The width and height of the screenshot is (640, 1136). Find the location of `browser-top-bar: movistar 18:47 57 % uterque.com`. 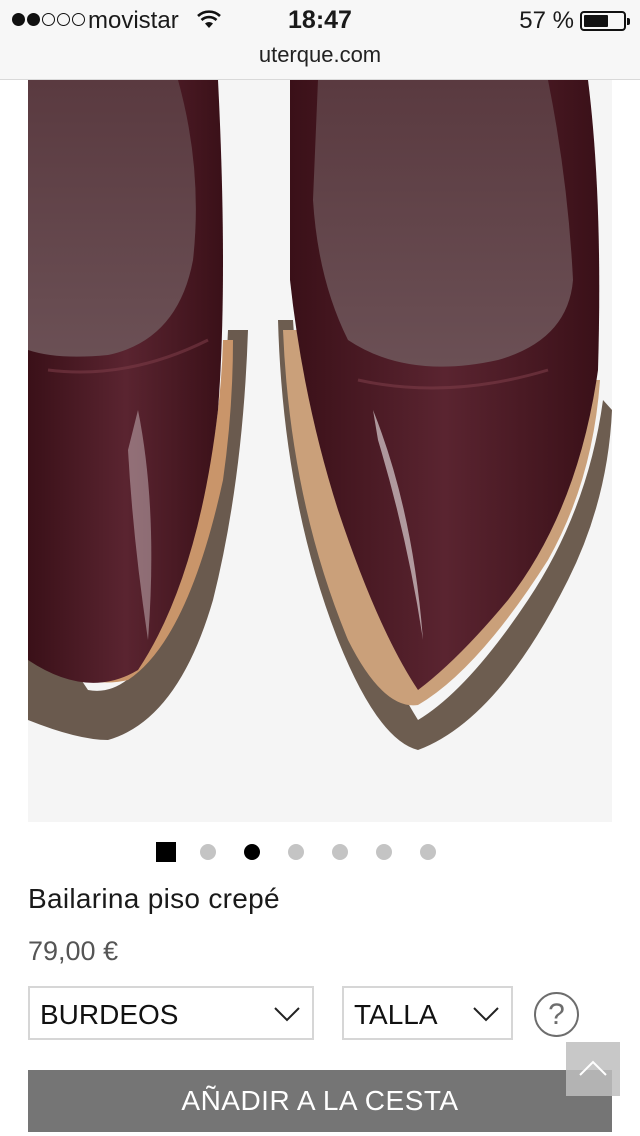

browser-top-bar: movistar 18:47 57 % uterque.com is located at coordinates (320, 40).